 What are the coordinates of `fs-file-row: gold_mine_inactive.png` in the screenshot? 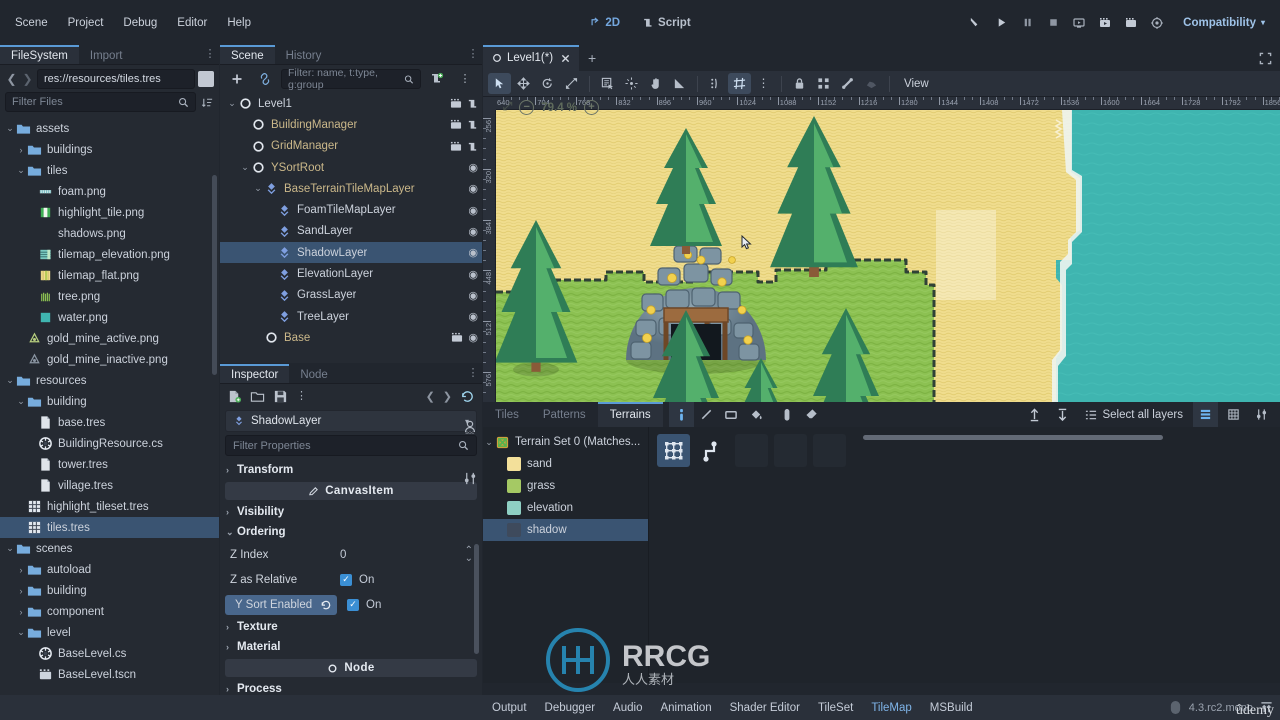 It's located at (109, 359).